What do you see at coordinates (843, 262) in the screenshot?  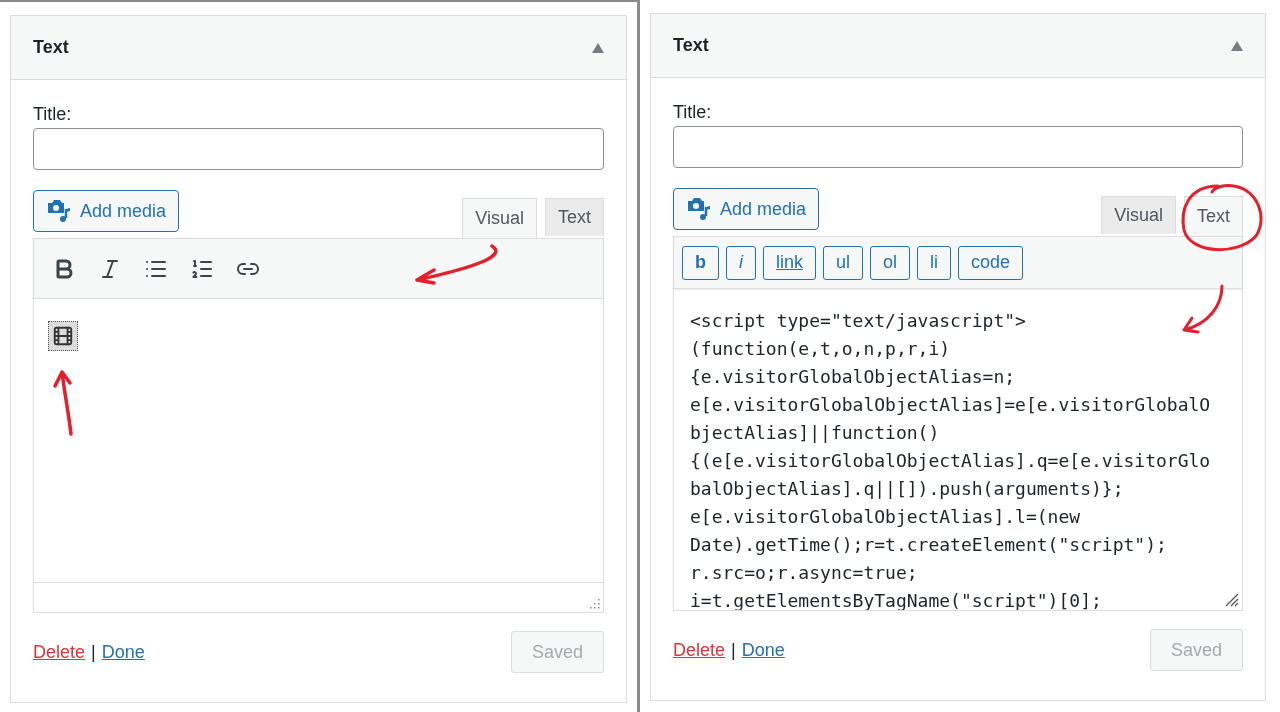 I see `tag-button: ul` at bounding box center [843, 262].